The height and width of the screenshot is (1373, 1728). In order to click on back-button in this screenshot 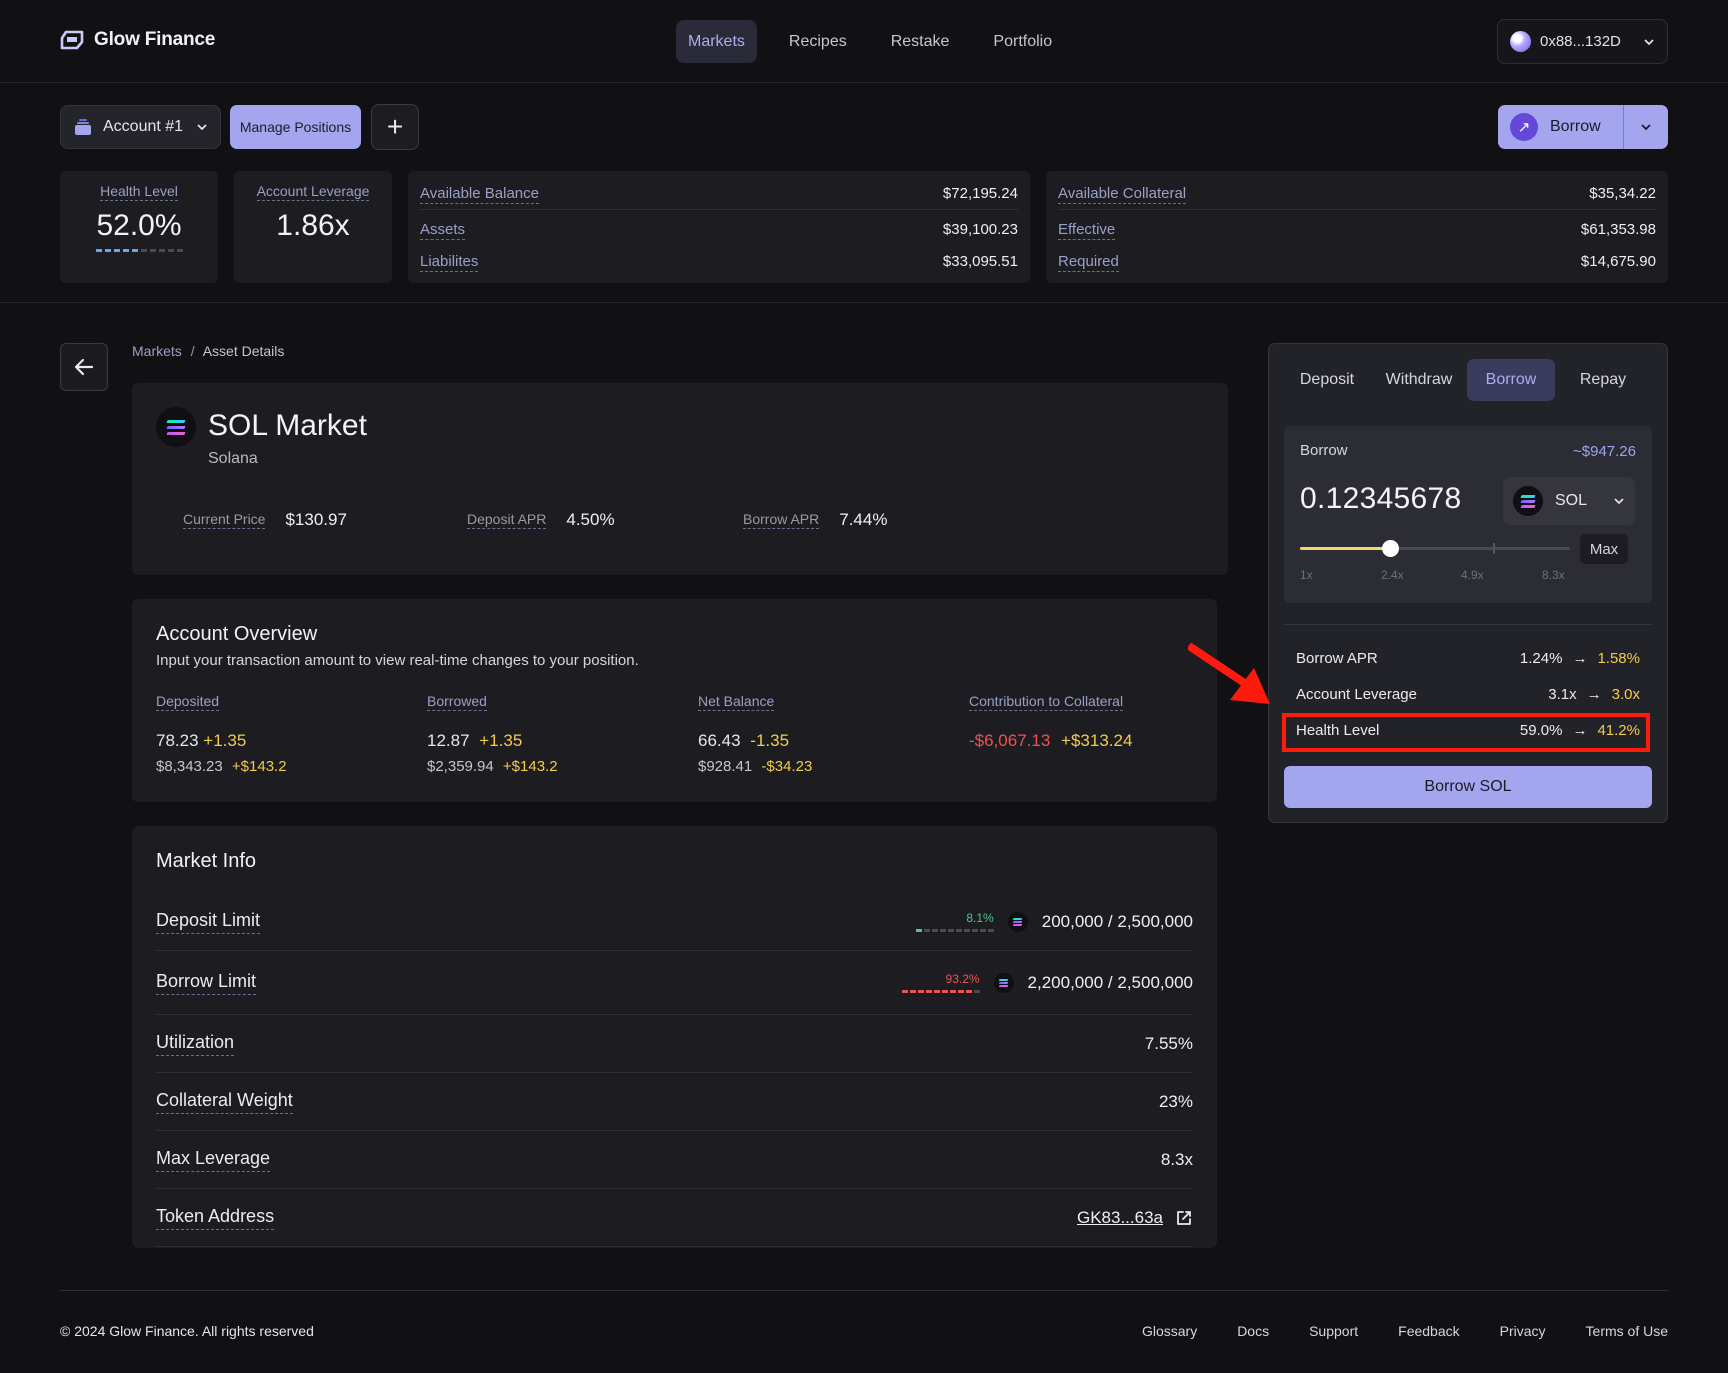, I will do `click(84, 367)`.